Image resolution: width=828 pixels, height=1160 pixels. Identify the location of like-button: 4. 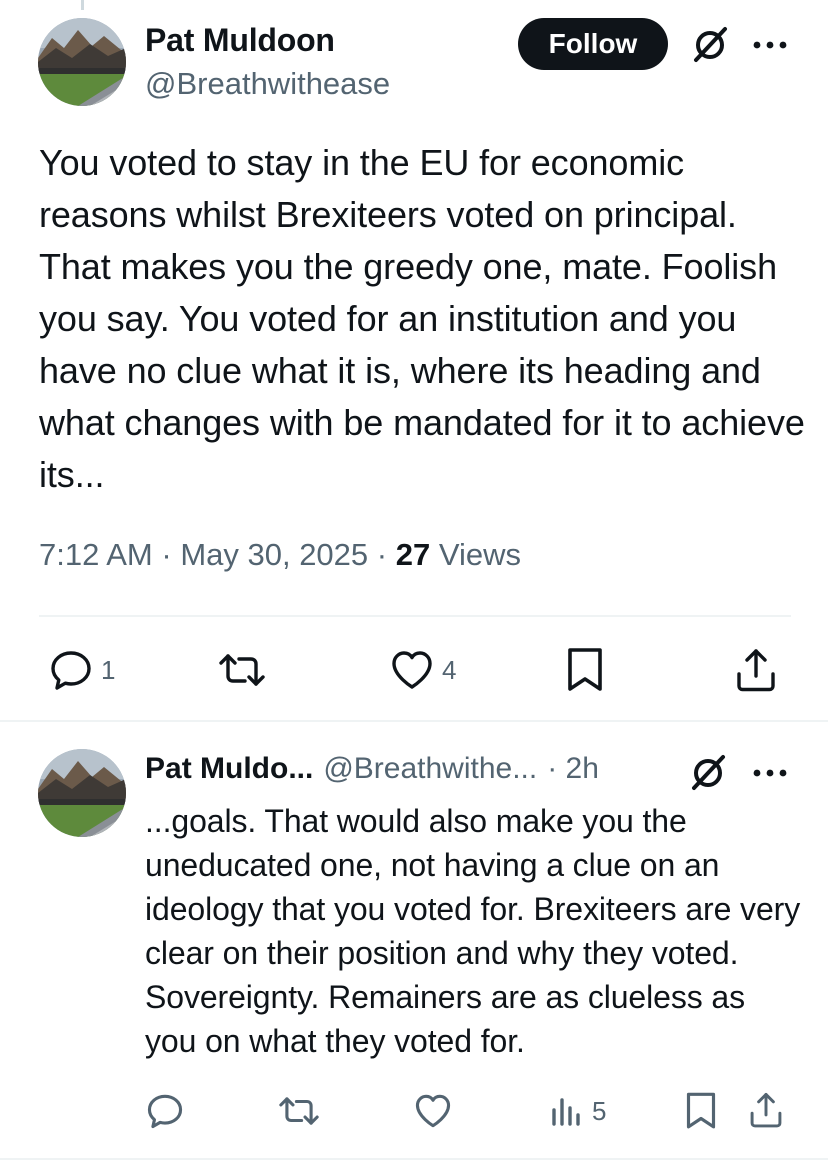
(423, 670).